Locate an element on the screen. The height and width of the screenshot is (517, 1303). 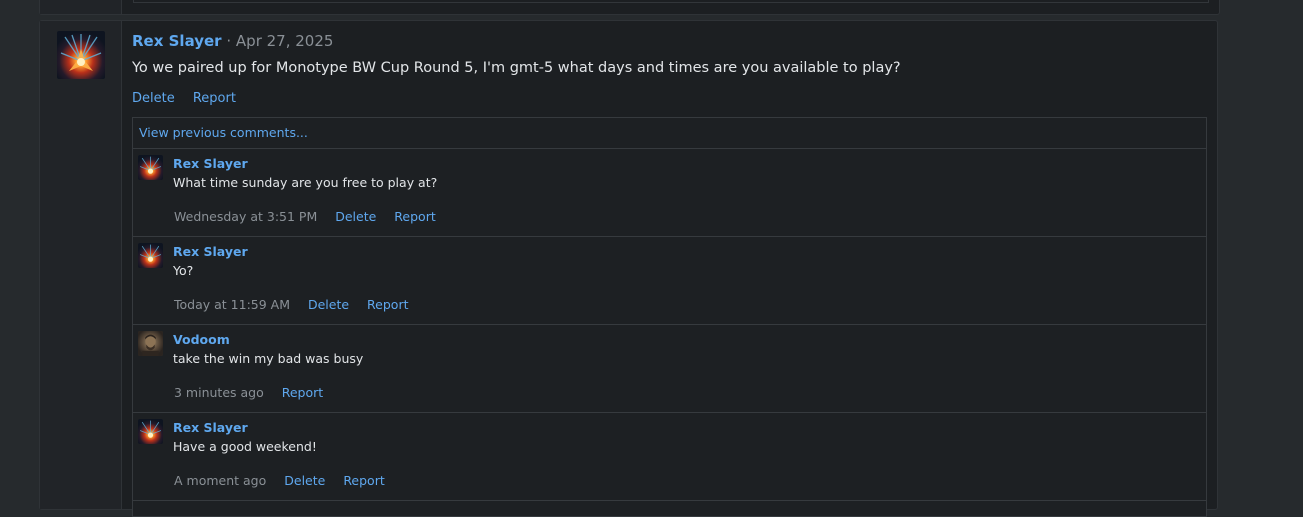
comment-meta: A moment ago Delete Report is located at coordinates (286, 480).